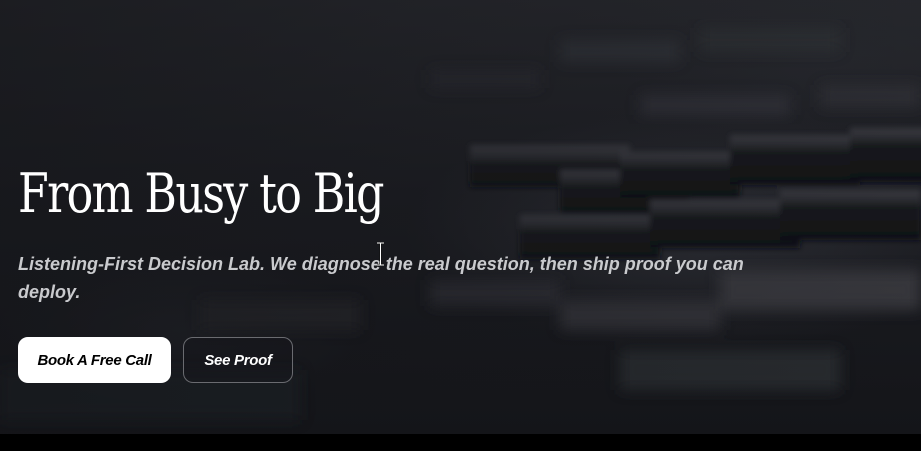 Image resolution: width=921 pixels, height=451 pixels. What do you see at coordinates (94, 360) in the screenshot?
I see `book-free-call-button: Book A Free Call` at bounding box center [94, 360].